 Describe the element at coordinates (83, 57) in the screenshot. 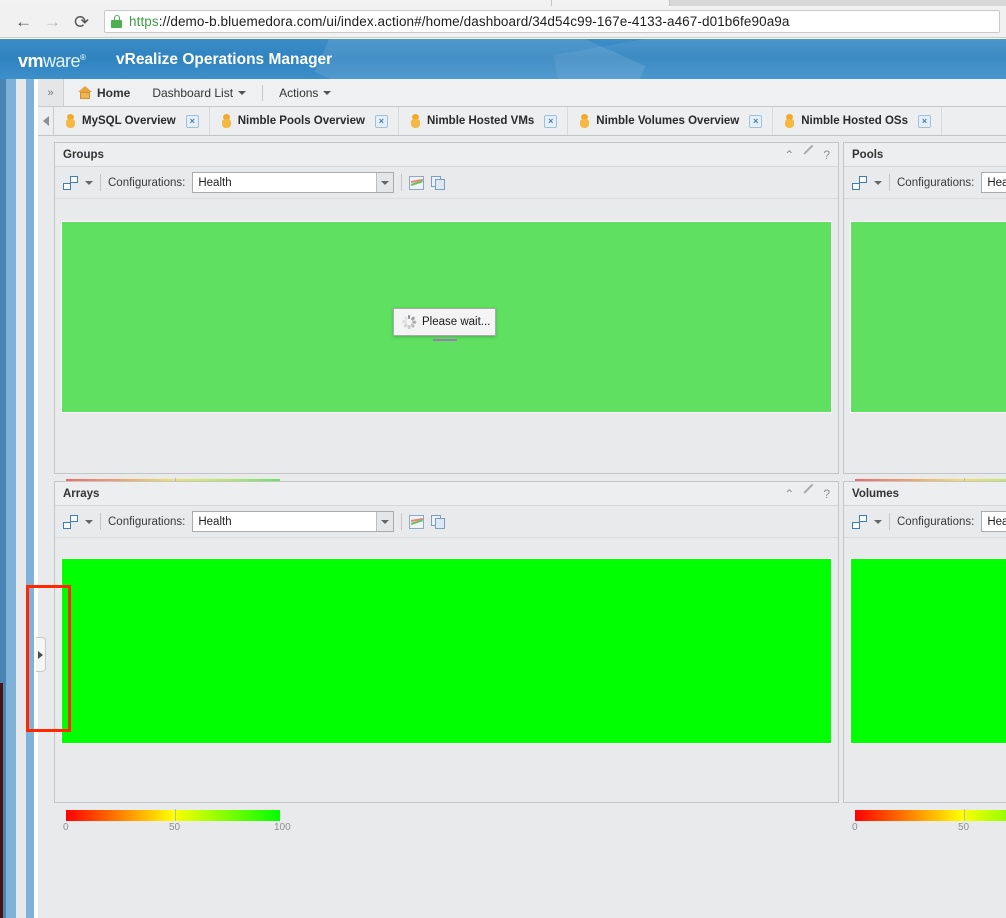

I see `logo-registered: ®` at that location.